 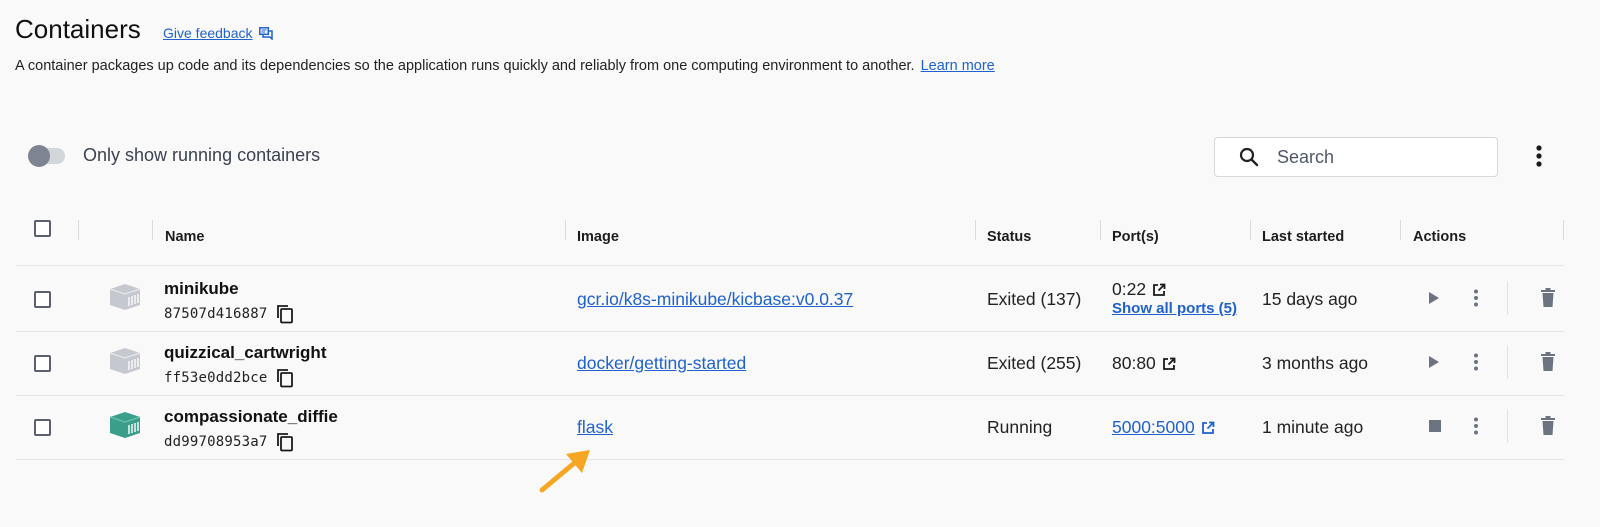 I want to click on status-text: Exited (137), so click(x=1034, y=299).